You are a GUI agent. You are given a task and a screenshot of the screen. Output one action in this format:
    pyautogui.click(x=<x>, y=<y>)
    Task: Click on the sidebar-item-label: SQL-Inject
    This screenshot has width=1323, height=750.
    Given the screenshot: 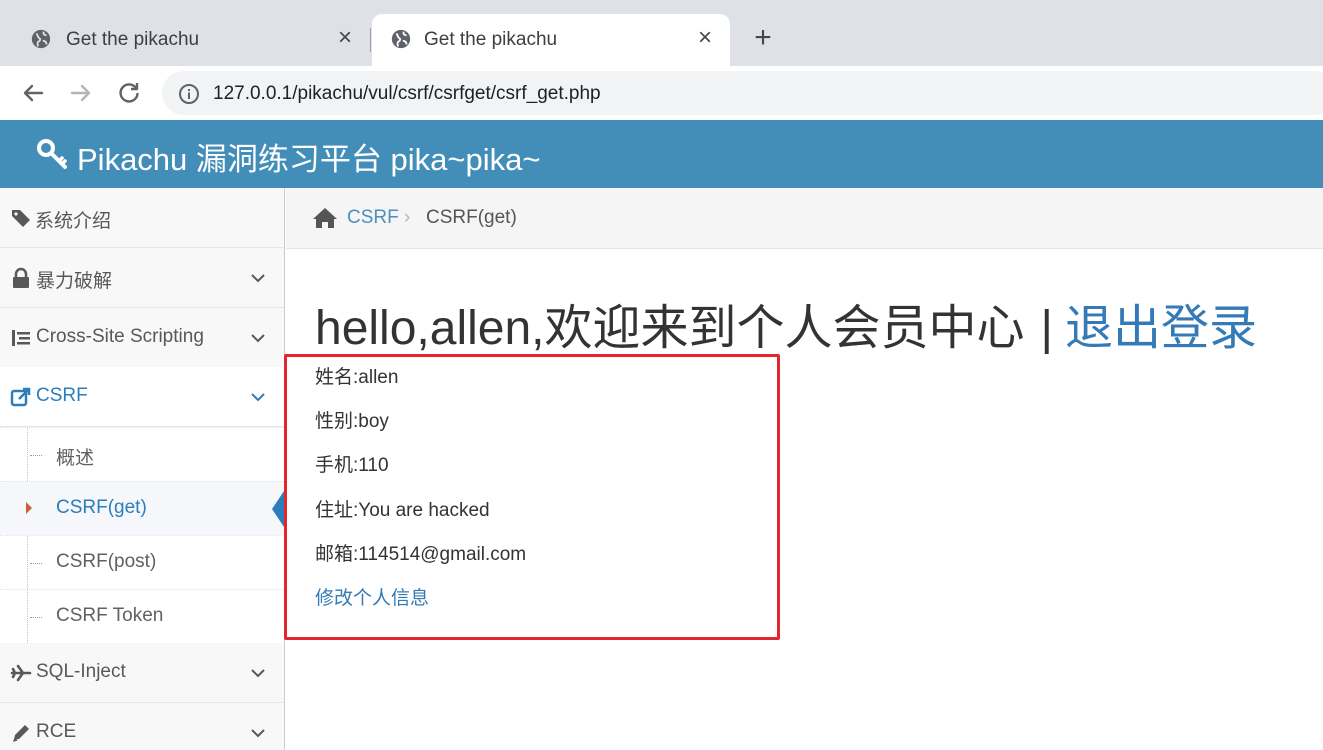 What is the action you would take?
    pyautogui.click(x=81, y=671)
    